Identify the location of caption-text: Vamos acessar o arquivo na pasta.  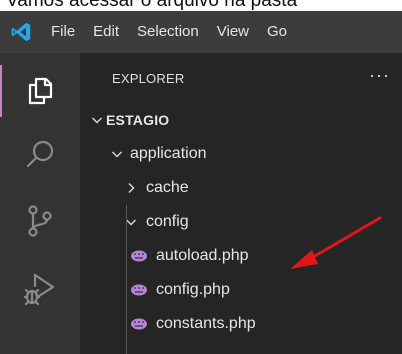
(152, 5).